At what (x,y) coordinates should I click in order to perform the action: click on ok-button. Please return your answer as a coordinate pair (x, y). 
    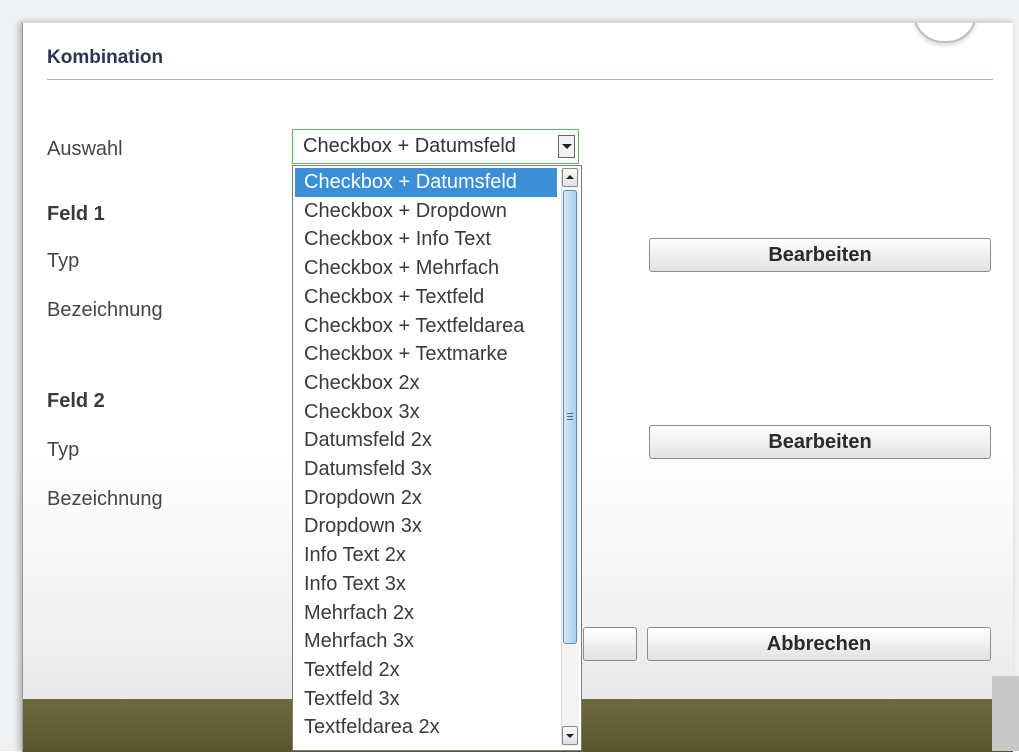
    Looking at the image, I should click on (610, 644).